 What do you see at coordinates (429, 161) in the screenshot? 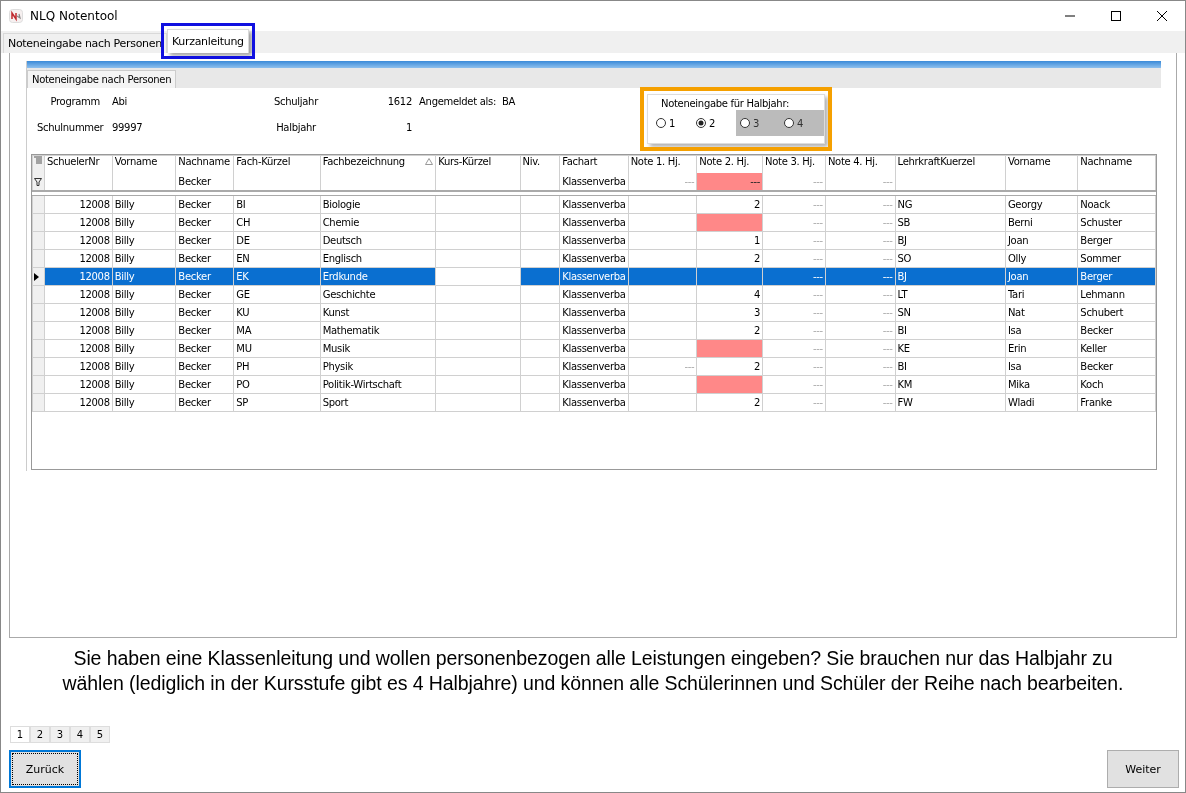
I see `sort-icon` at bounding box center [429, 161].